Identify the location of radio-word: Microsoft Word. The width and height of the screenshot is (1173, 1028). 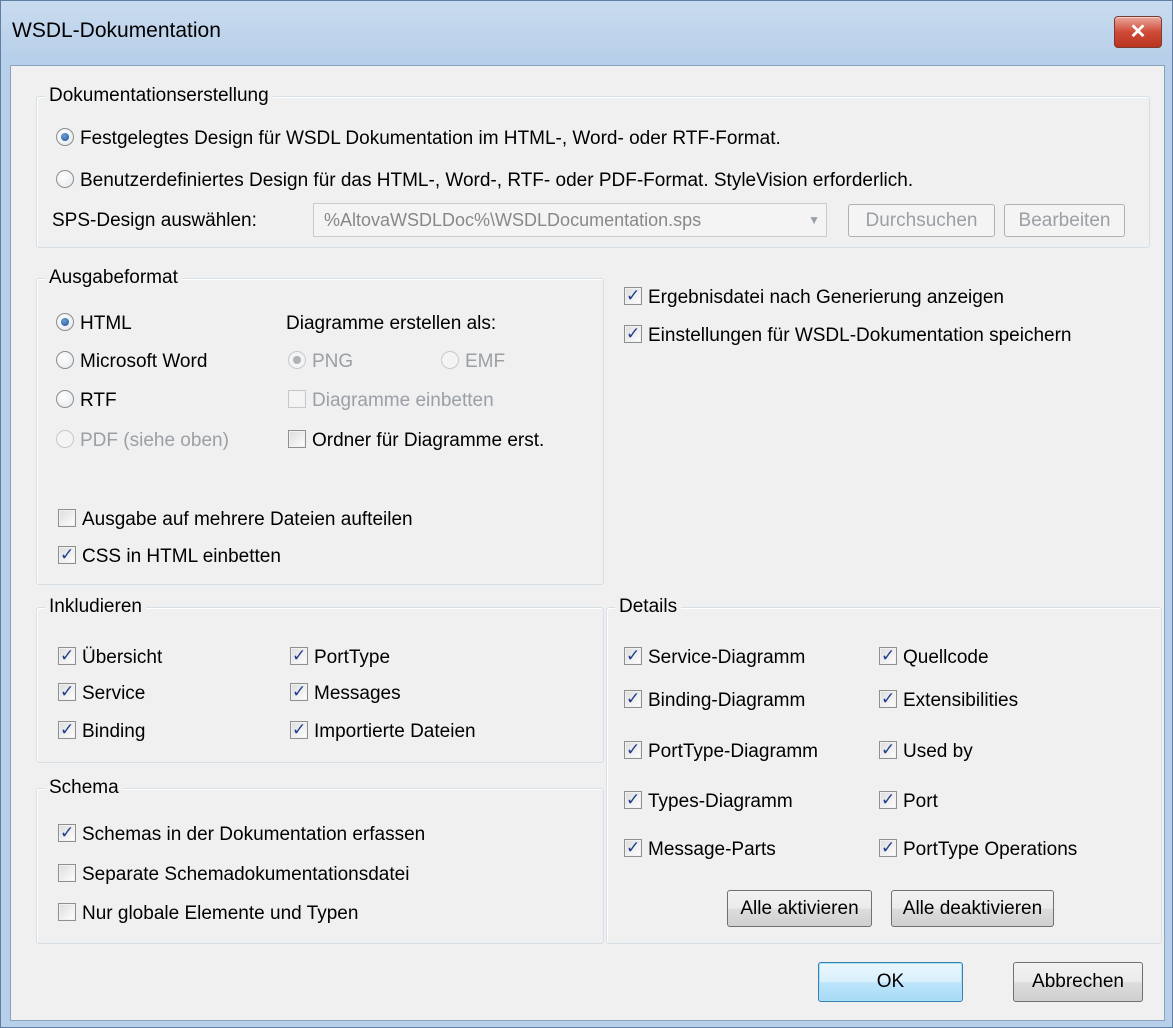
(131, 362).